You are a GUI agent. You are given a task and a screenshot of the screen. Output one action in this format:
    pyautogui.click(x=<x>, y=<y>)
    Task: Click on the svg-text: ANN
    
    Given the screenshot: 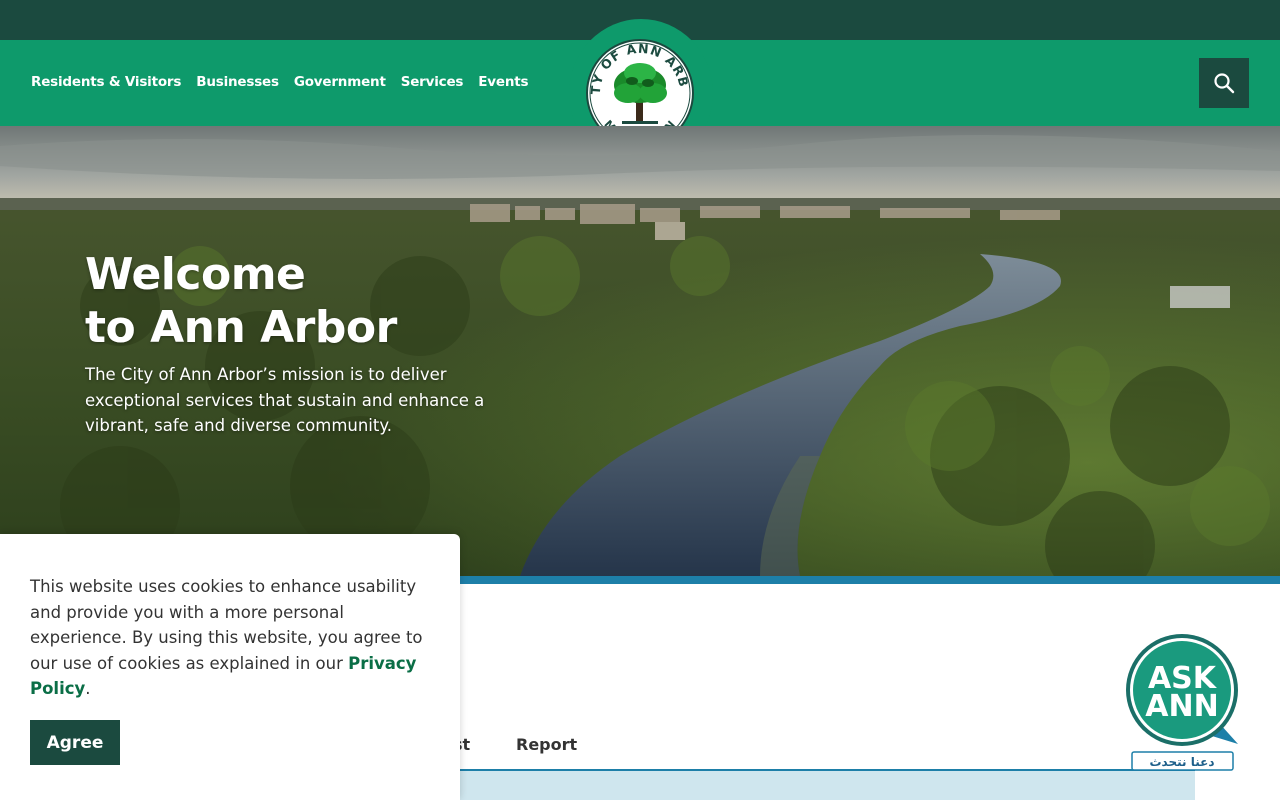 What is the action you would take?
    pyautogui.click(x=1181, y=706)
    